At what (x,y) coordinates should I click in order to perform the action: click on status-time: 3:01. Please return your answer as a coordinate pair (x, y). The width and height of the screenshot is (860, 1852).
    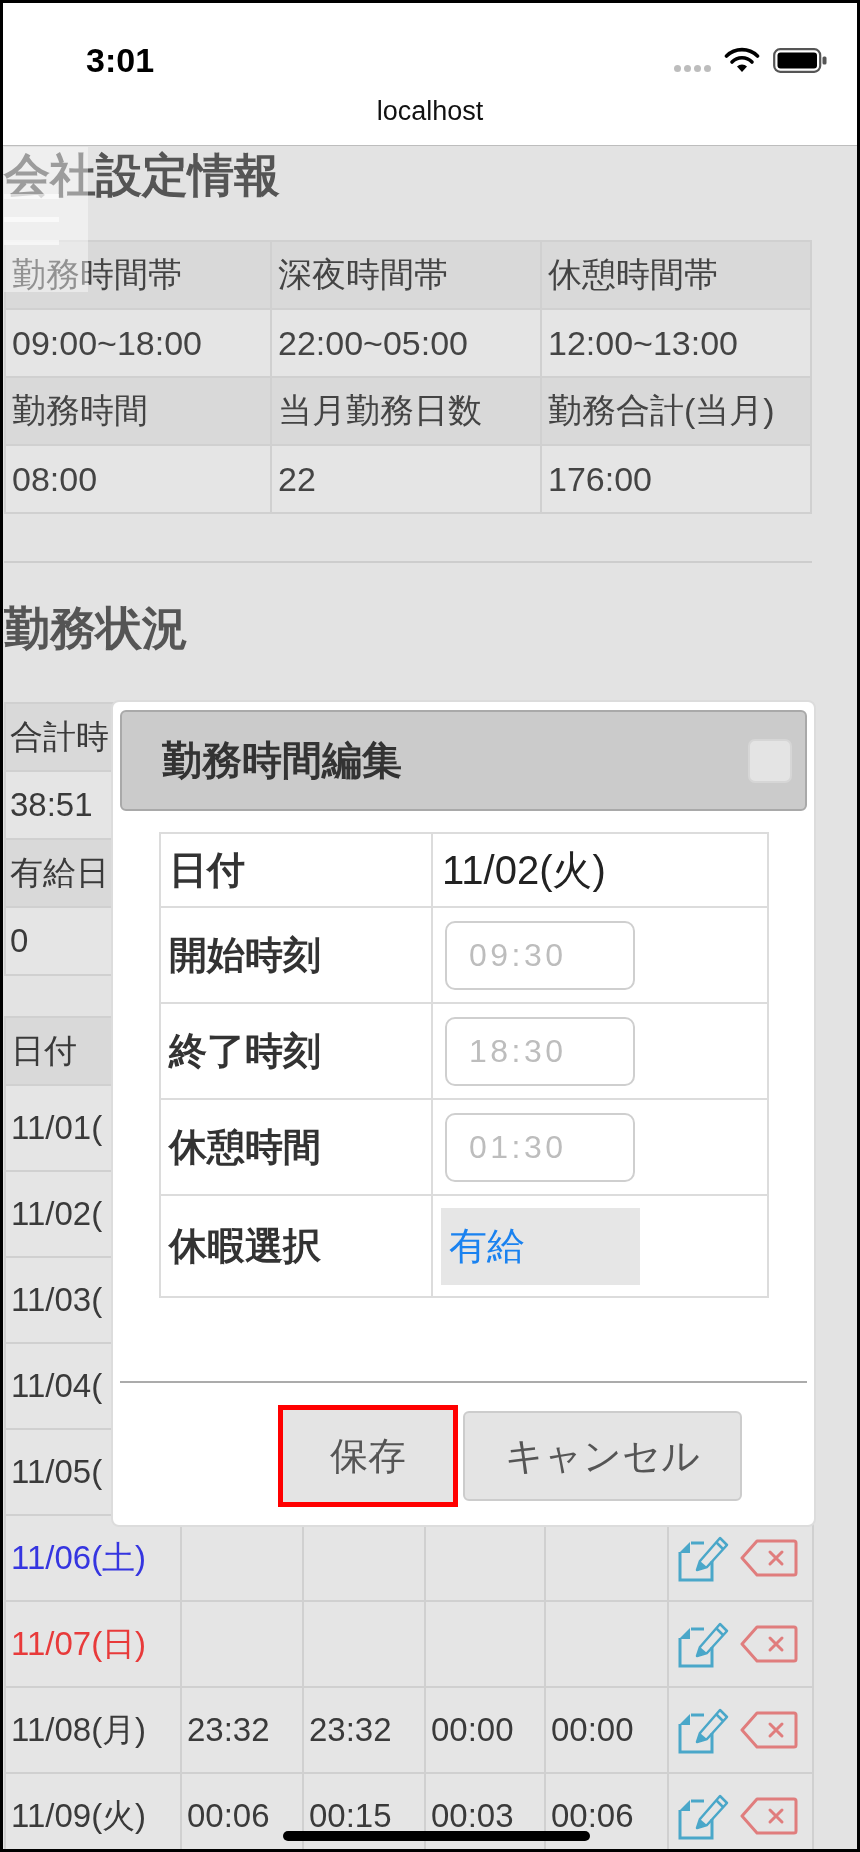
    Looking at the image, I should click on (120, 60).